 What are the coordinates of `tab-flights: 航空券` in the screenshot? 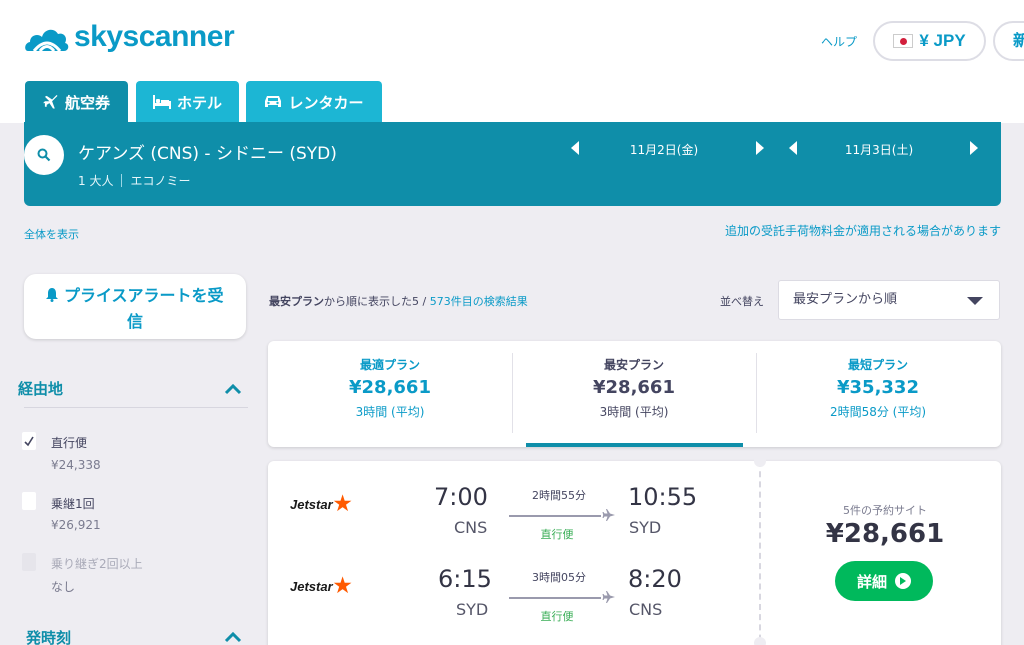 It's located at (76, 102).